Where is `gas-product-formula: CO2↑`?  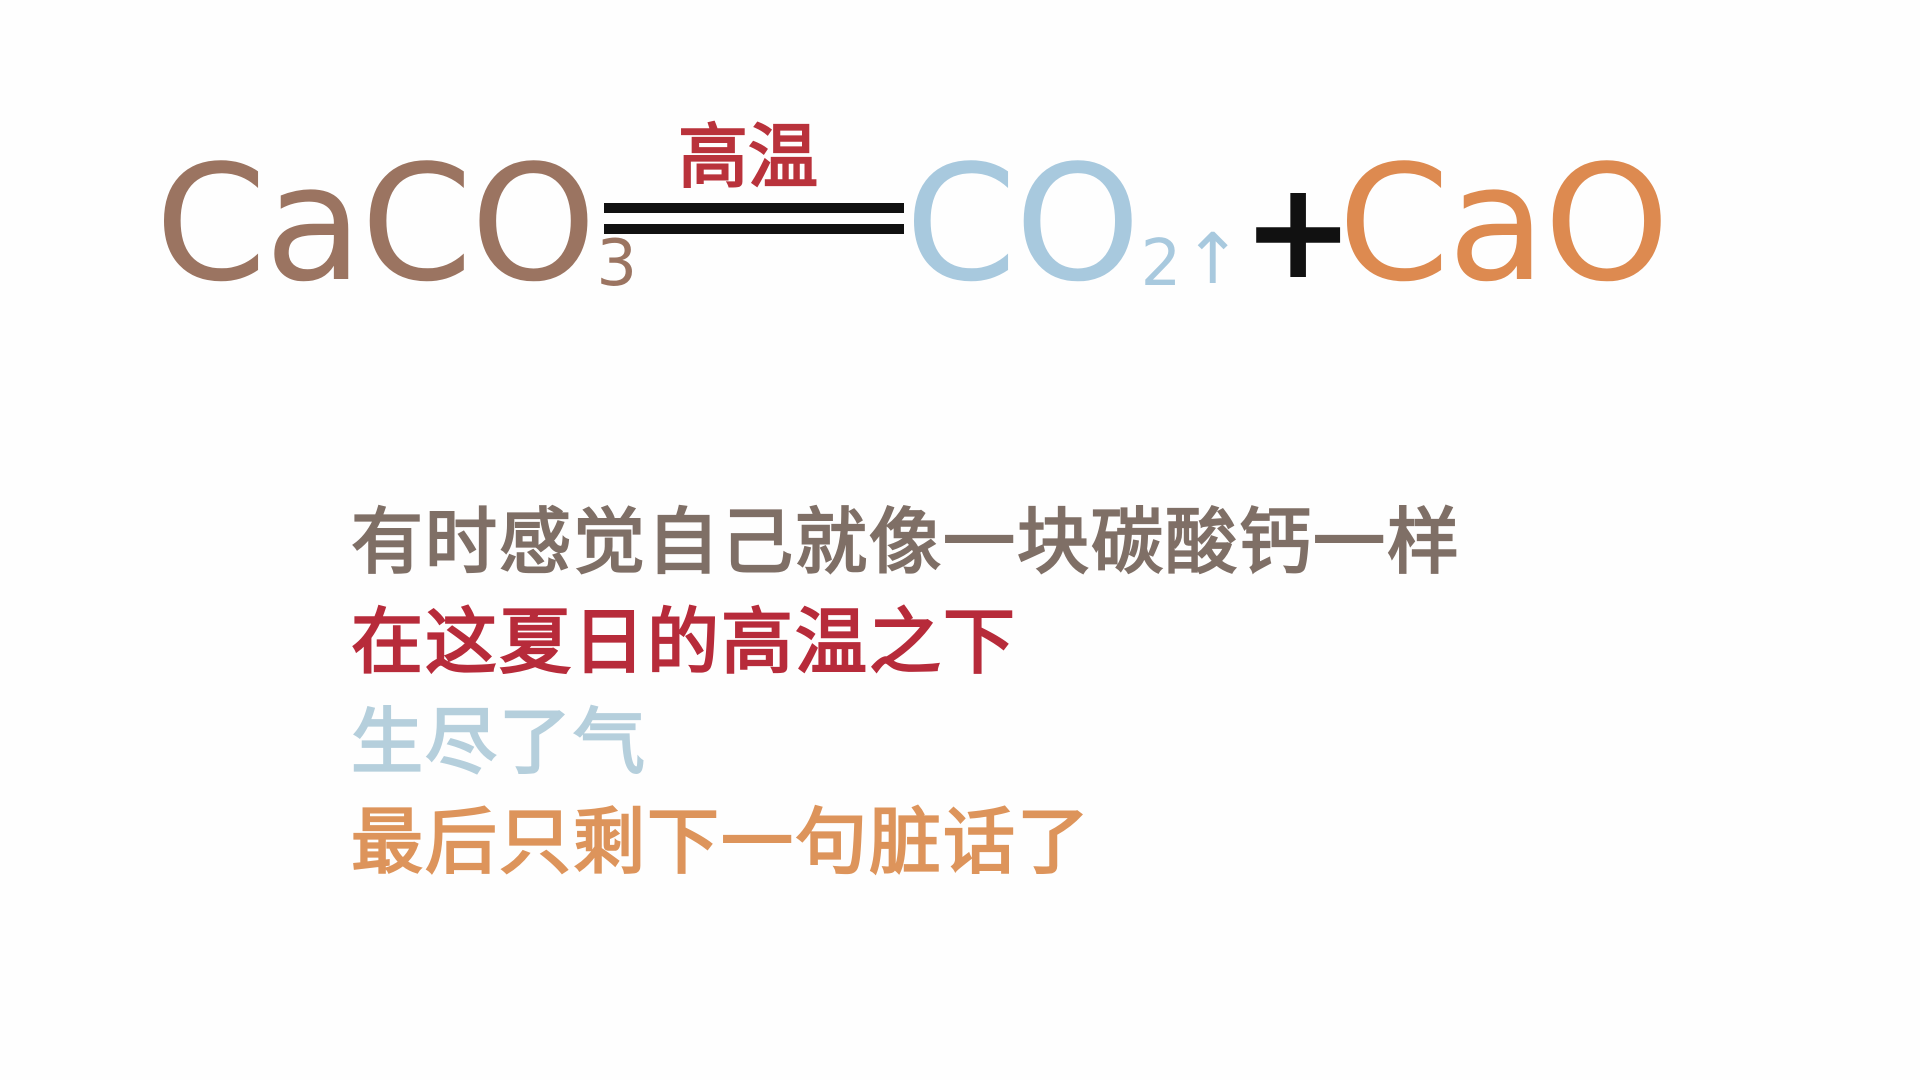 gas-product-formula: CO2↑ is located at coordinates (1073, 224).